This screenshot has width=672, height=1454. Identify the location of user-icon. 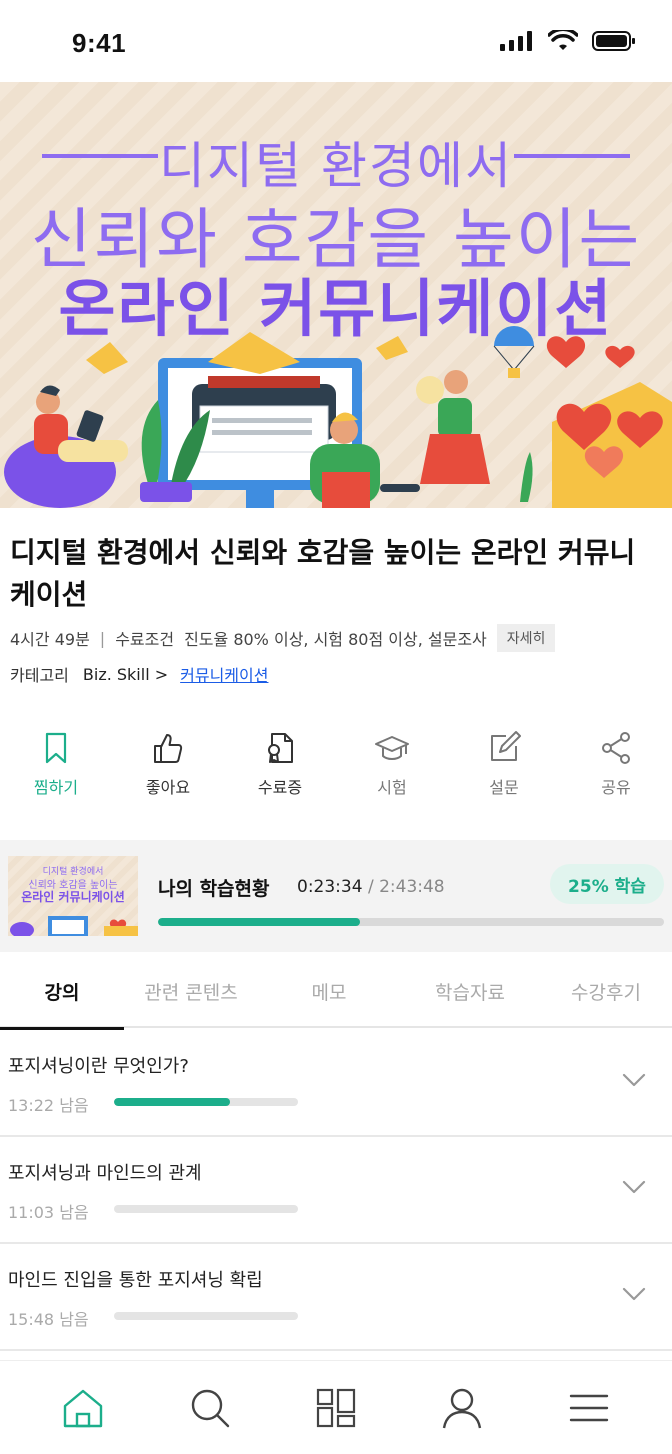
(462, 1408).